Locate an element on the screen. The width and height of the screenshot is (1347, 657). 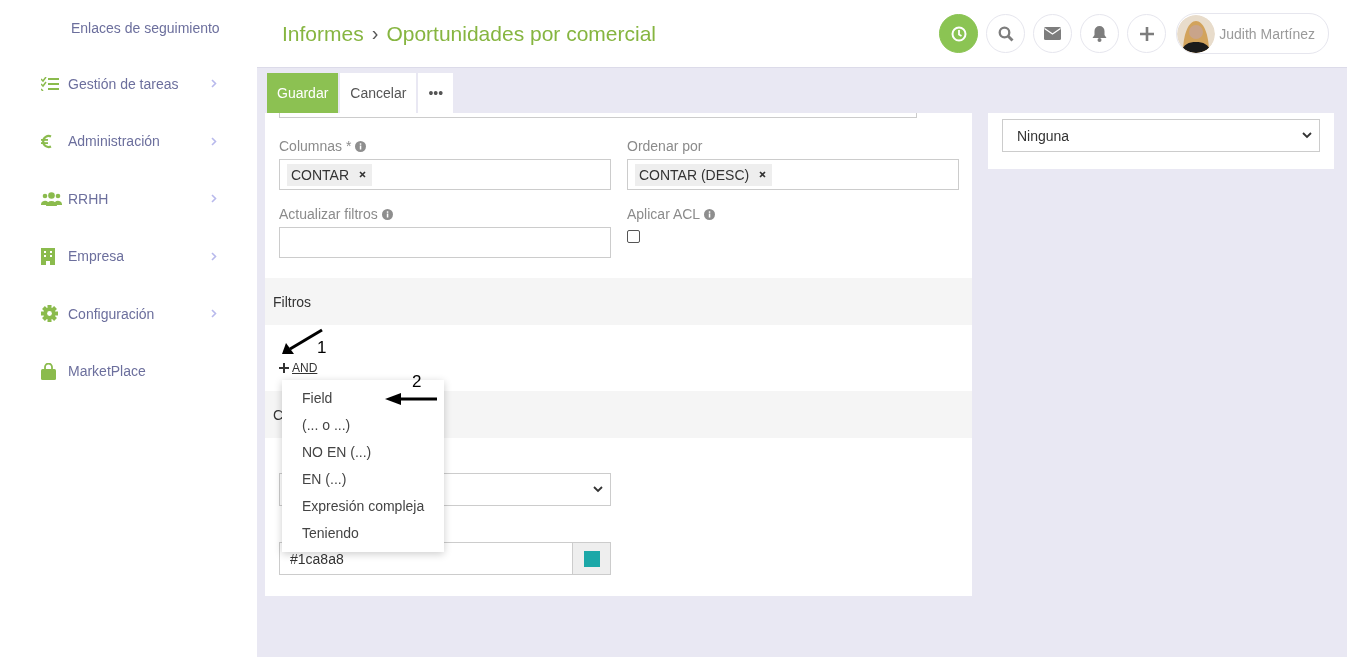
page-title: Oportunidades por comercial is located at coordinates (521, 33).